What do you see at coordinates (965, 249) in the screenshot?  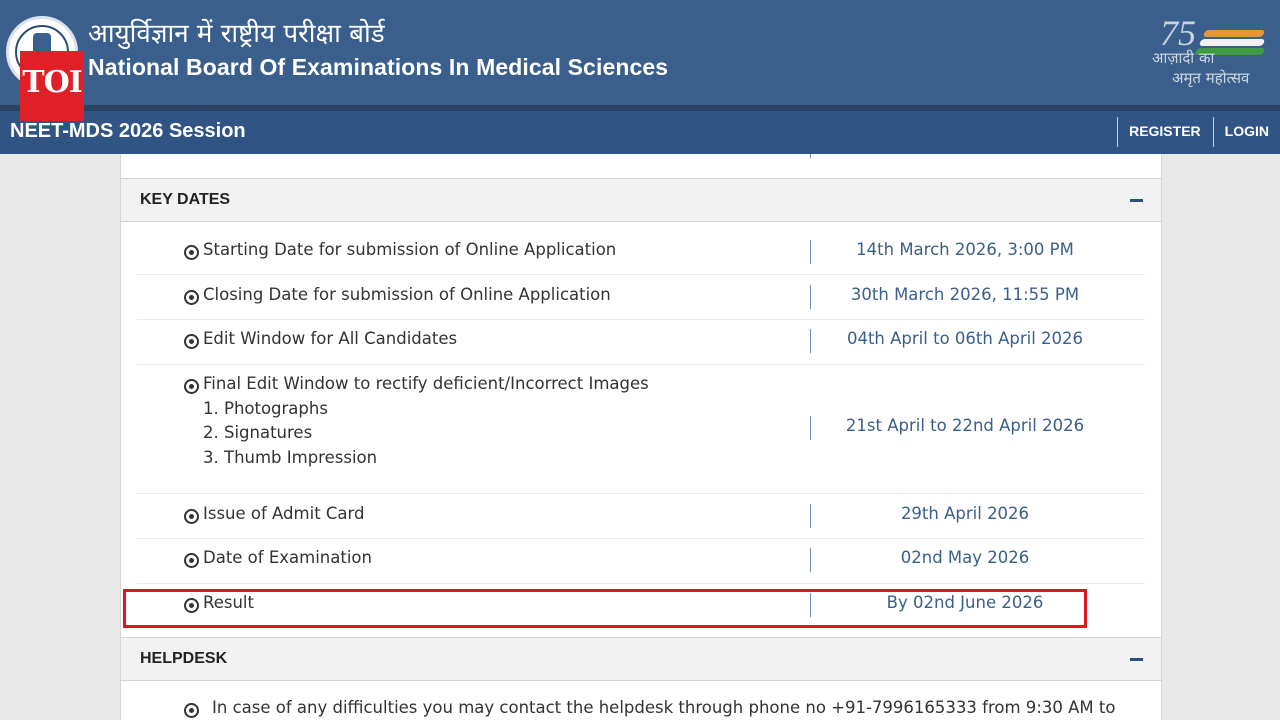 I see `key-date-value: 14th March 2026, 3:00 PM` at bounding box center [965, 249].